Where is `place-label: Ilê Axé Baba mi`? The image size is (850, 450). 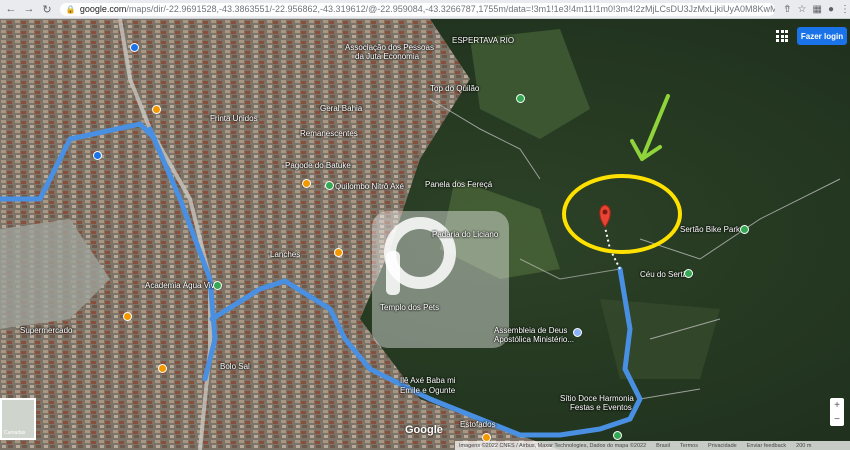
place-label: Ilê Axé Baba mi is located at coordinates (428, 380).